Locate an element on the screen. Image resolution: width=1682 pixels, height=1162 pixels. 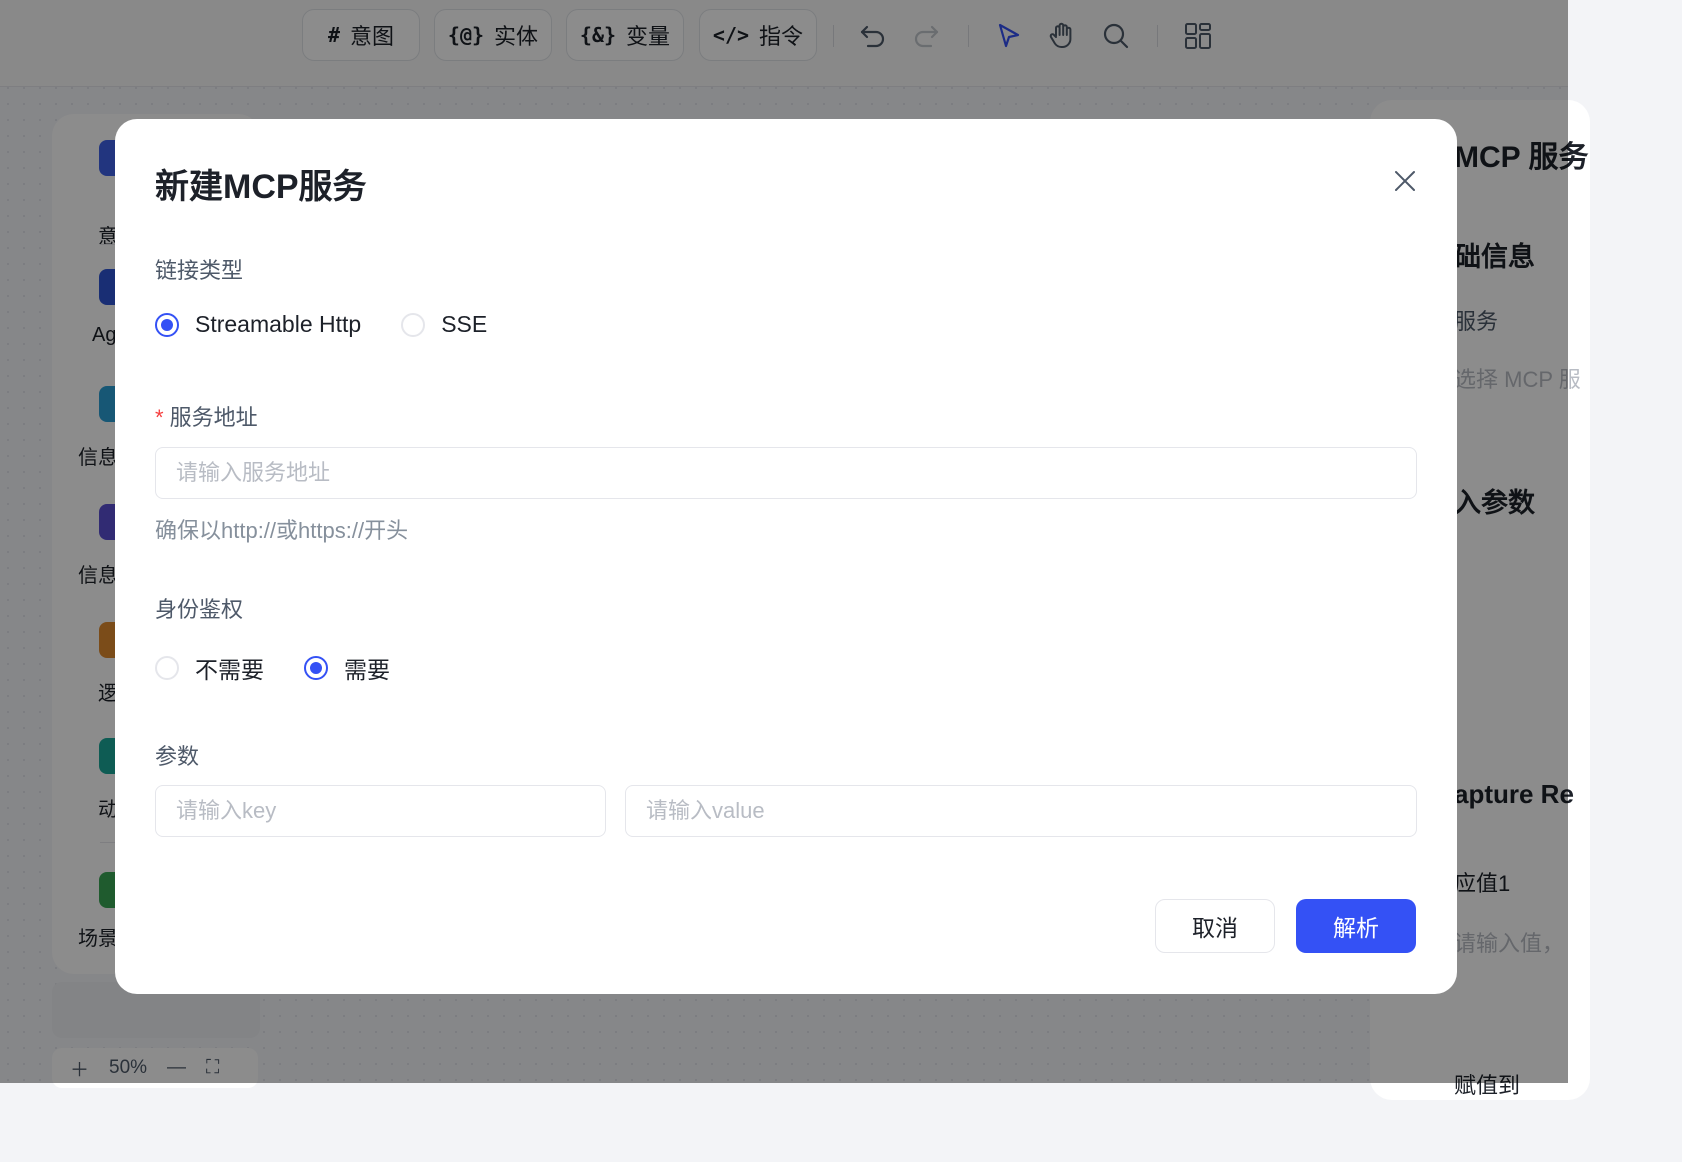
radio-auth-required: 需要 is located at coordinates (347, 668).